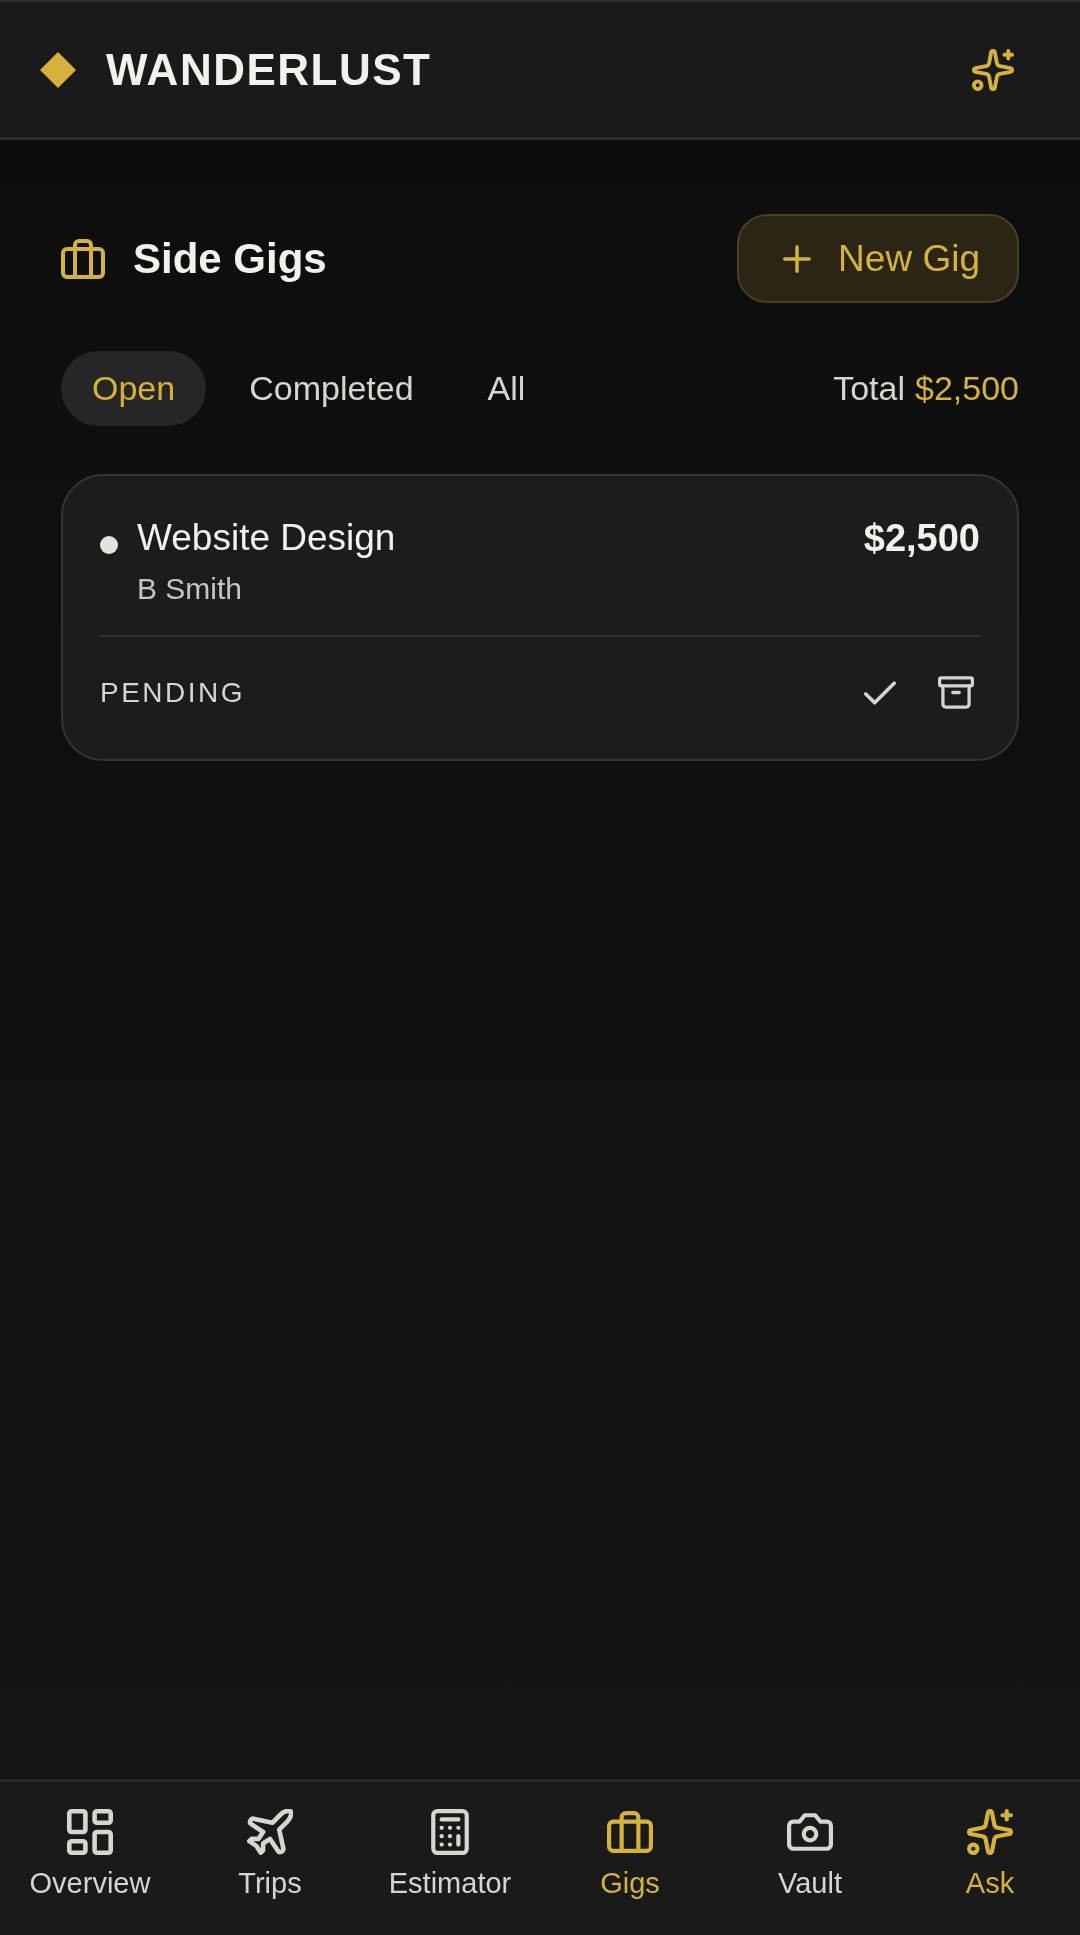 Image resolution: width=1080 pixels, height=1935 pixels. Describe the element at coordinates (90, 1858) in the screenshot. I see `nav-tab: Overview` at that location.